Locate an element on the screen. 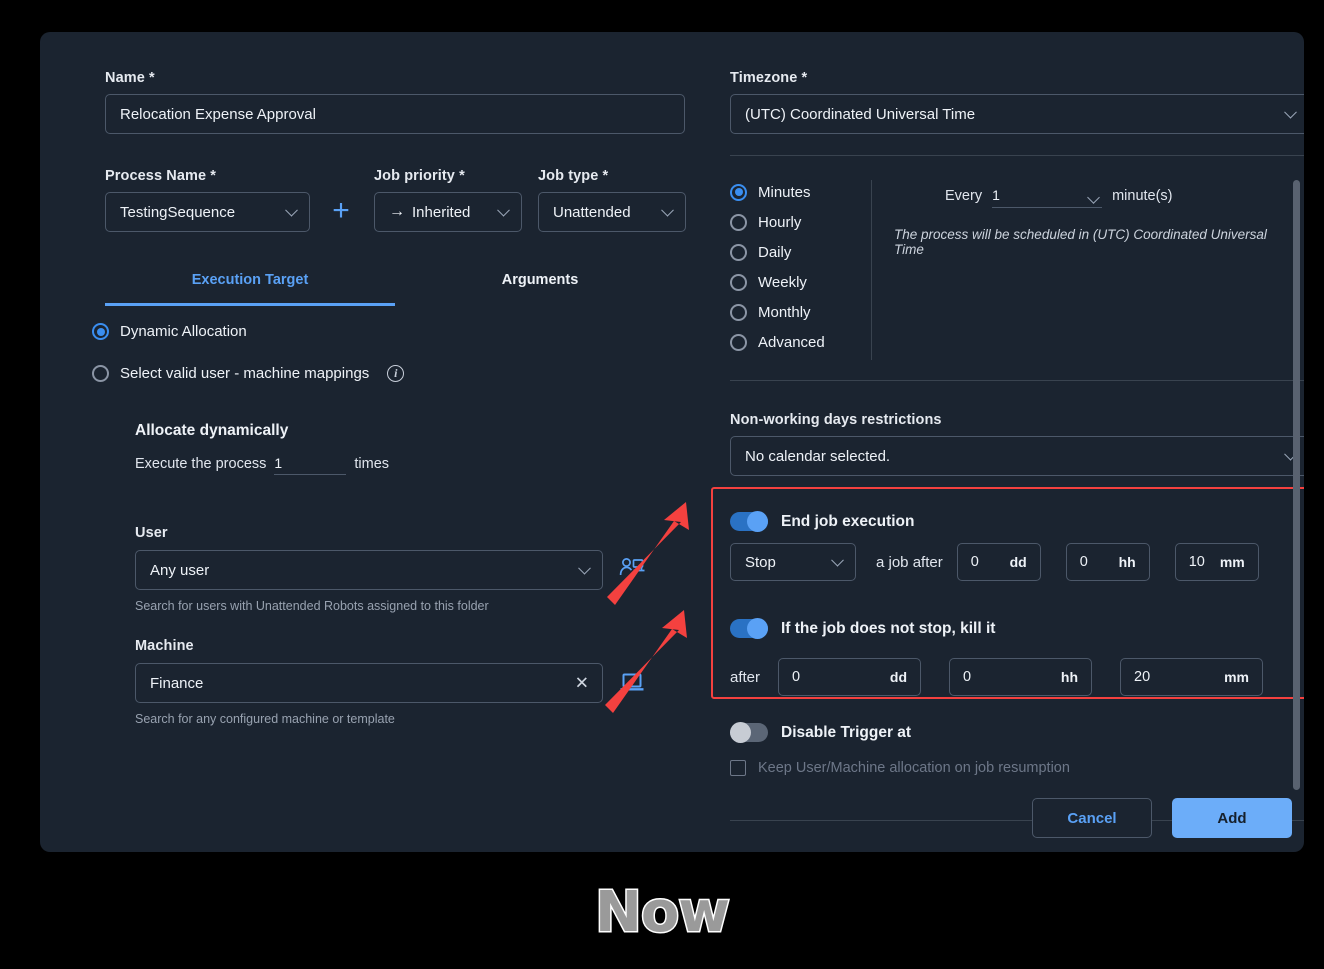 Image resolution: width=1324 pixels, height=969 pixels. job-priority-select: → Inherited is located at coordinates (448, 212).